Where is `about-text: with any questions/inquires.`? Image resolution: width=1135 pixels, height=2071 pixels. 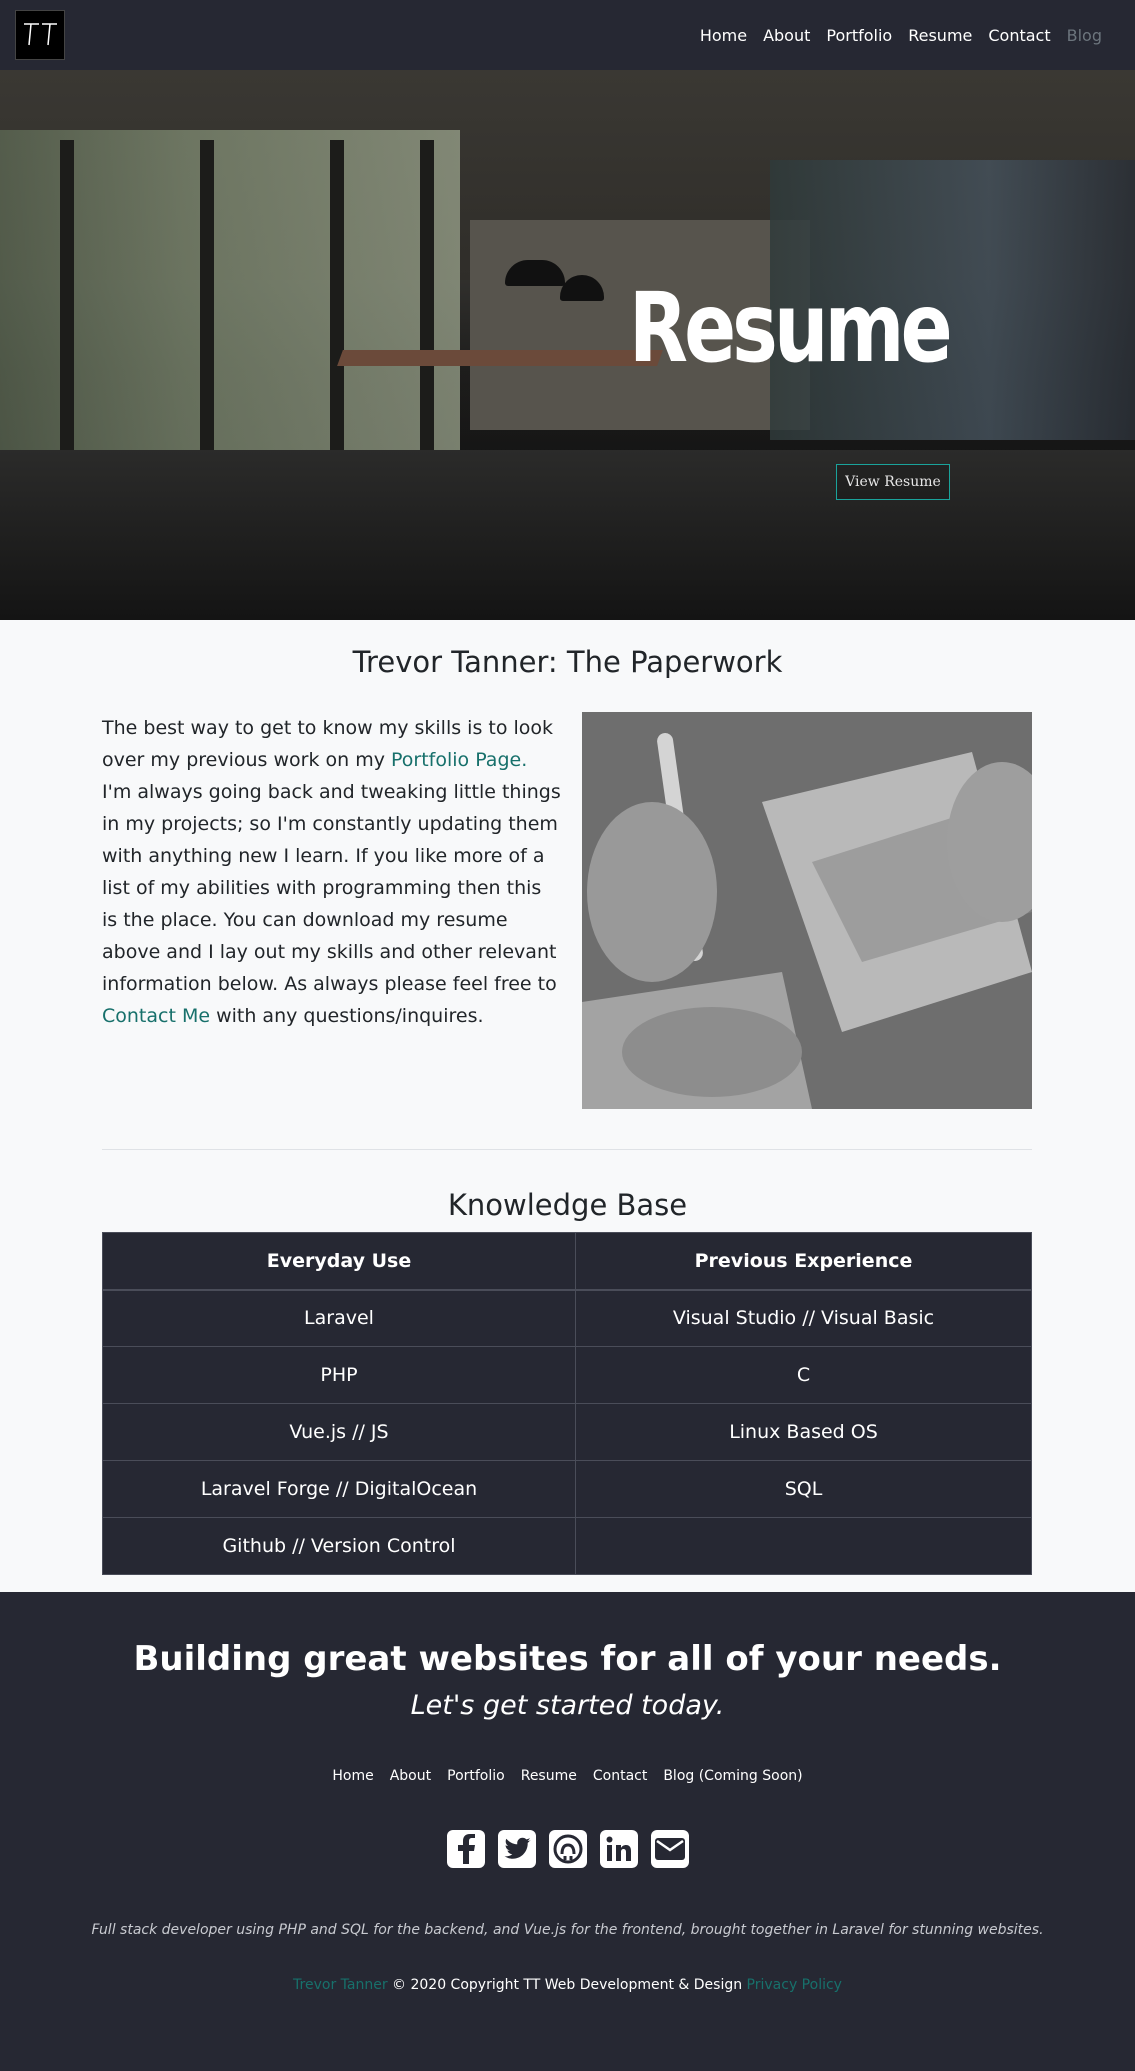 about-text: with any questions/inquires. is located at coordinates (347, 1016).